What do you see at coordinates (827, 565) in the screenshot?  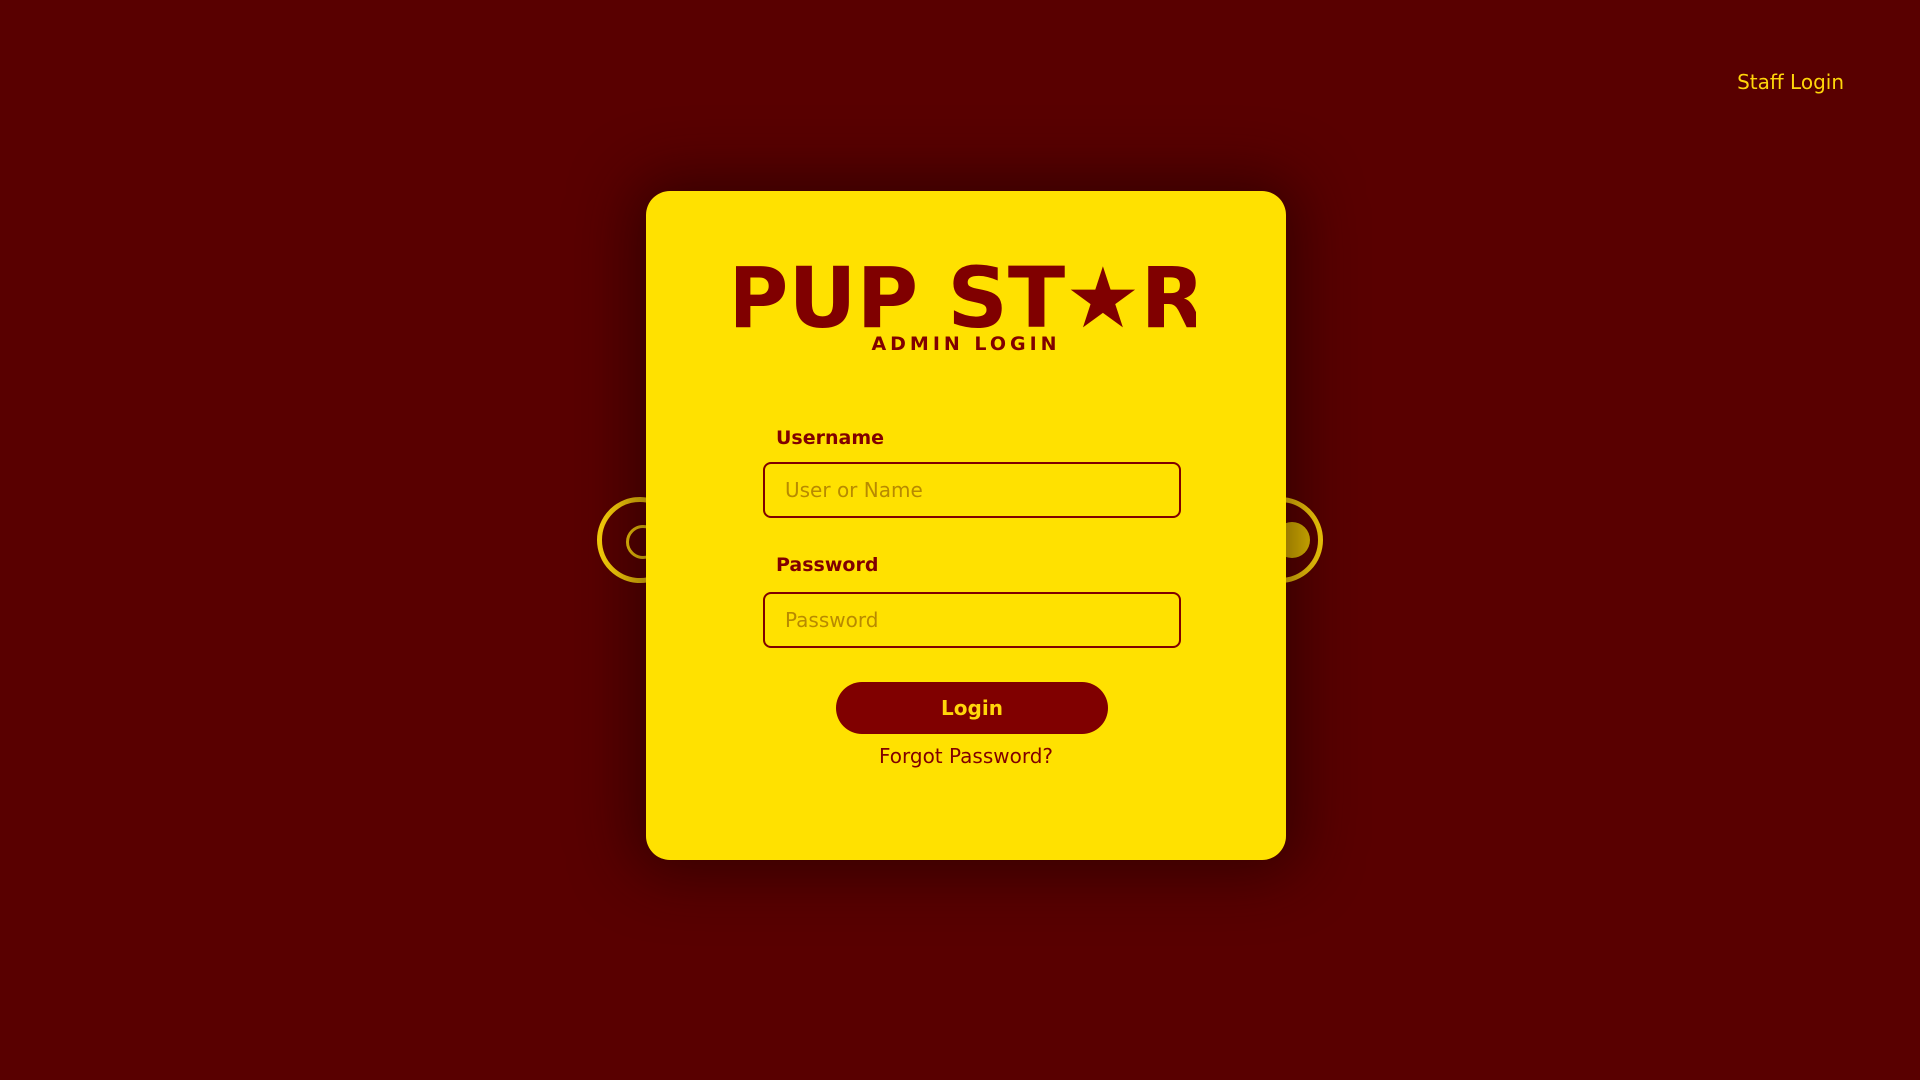 I see `password-label: Password` at bounding box center [827, 565].